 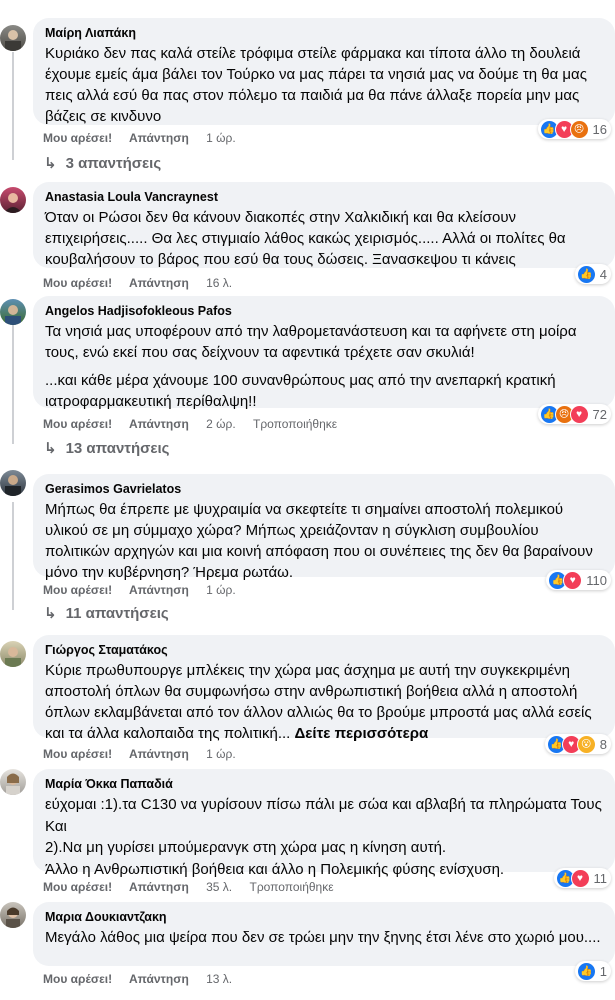 I want to click on reaction-summary: 👍 ♥ 😮 8, so click(x=577, y=744).